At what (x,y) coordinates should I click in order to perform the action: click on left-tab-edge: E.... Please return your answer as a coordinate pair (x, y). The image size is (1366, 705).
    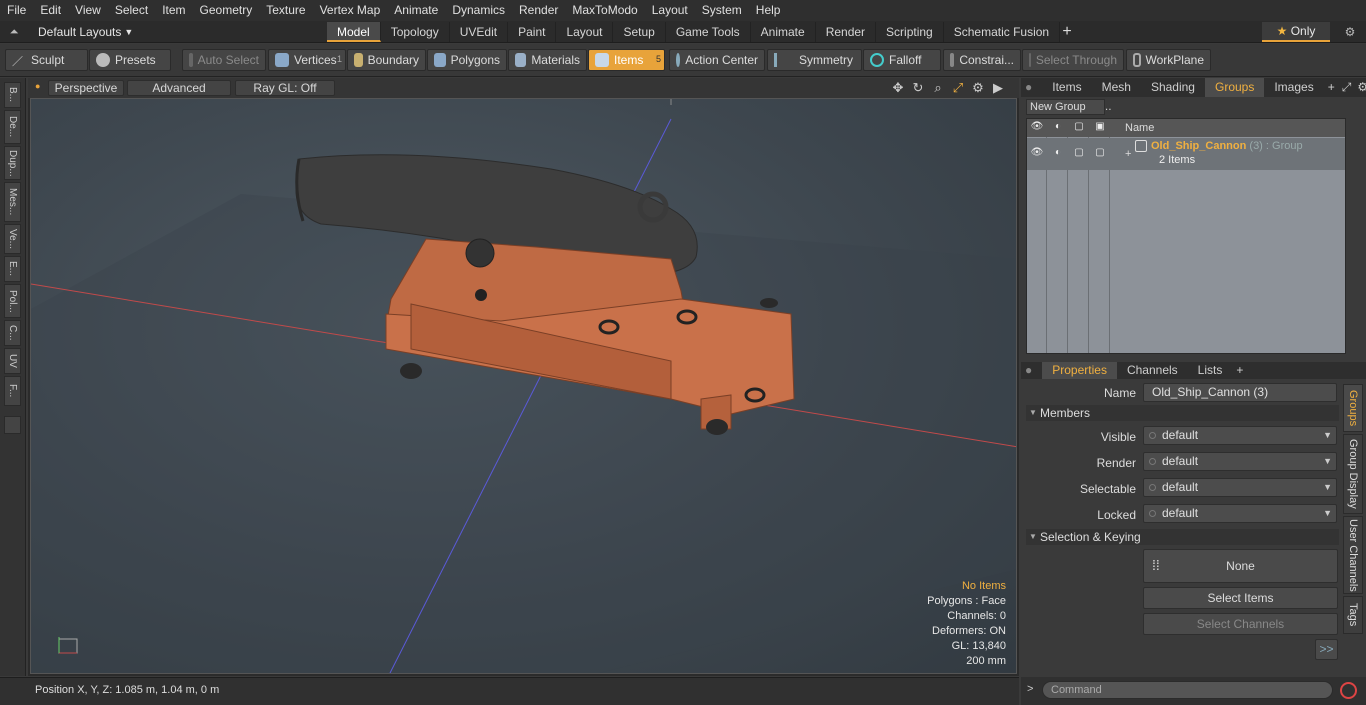
    Looking at the image, I should click on (12, 269).